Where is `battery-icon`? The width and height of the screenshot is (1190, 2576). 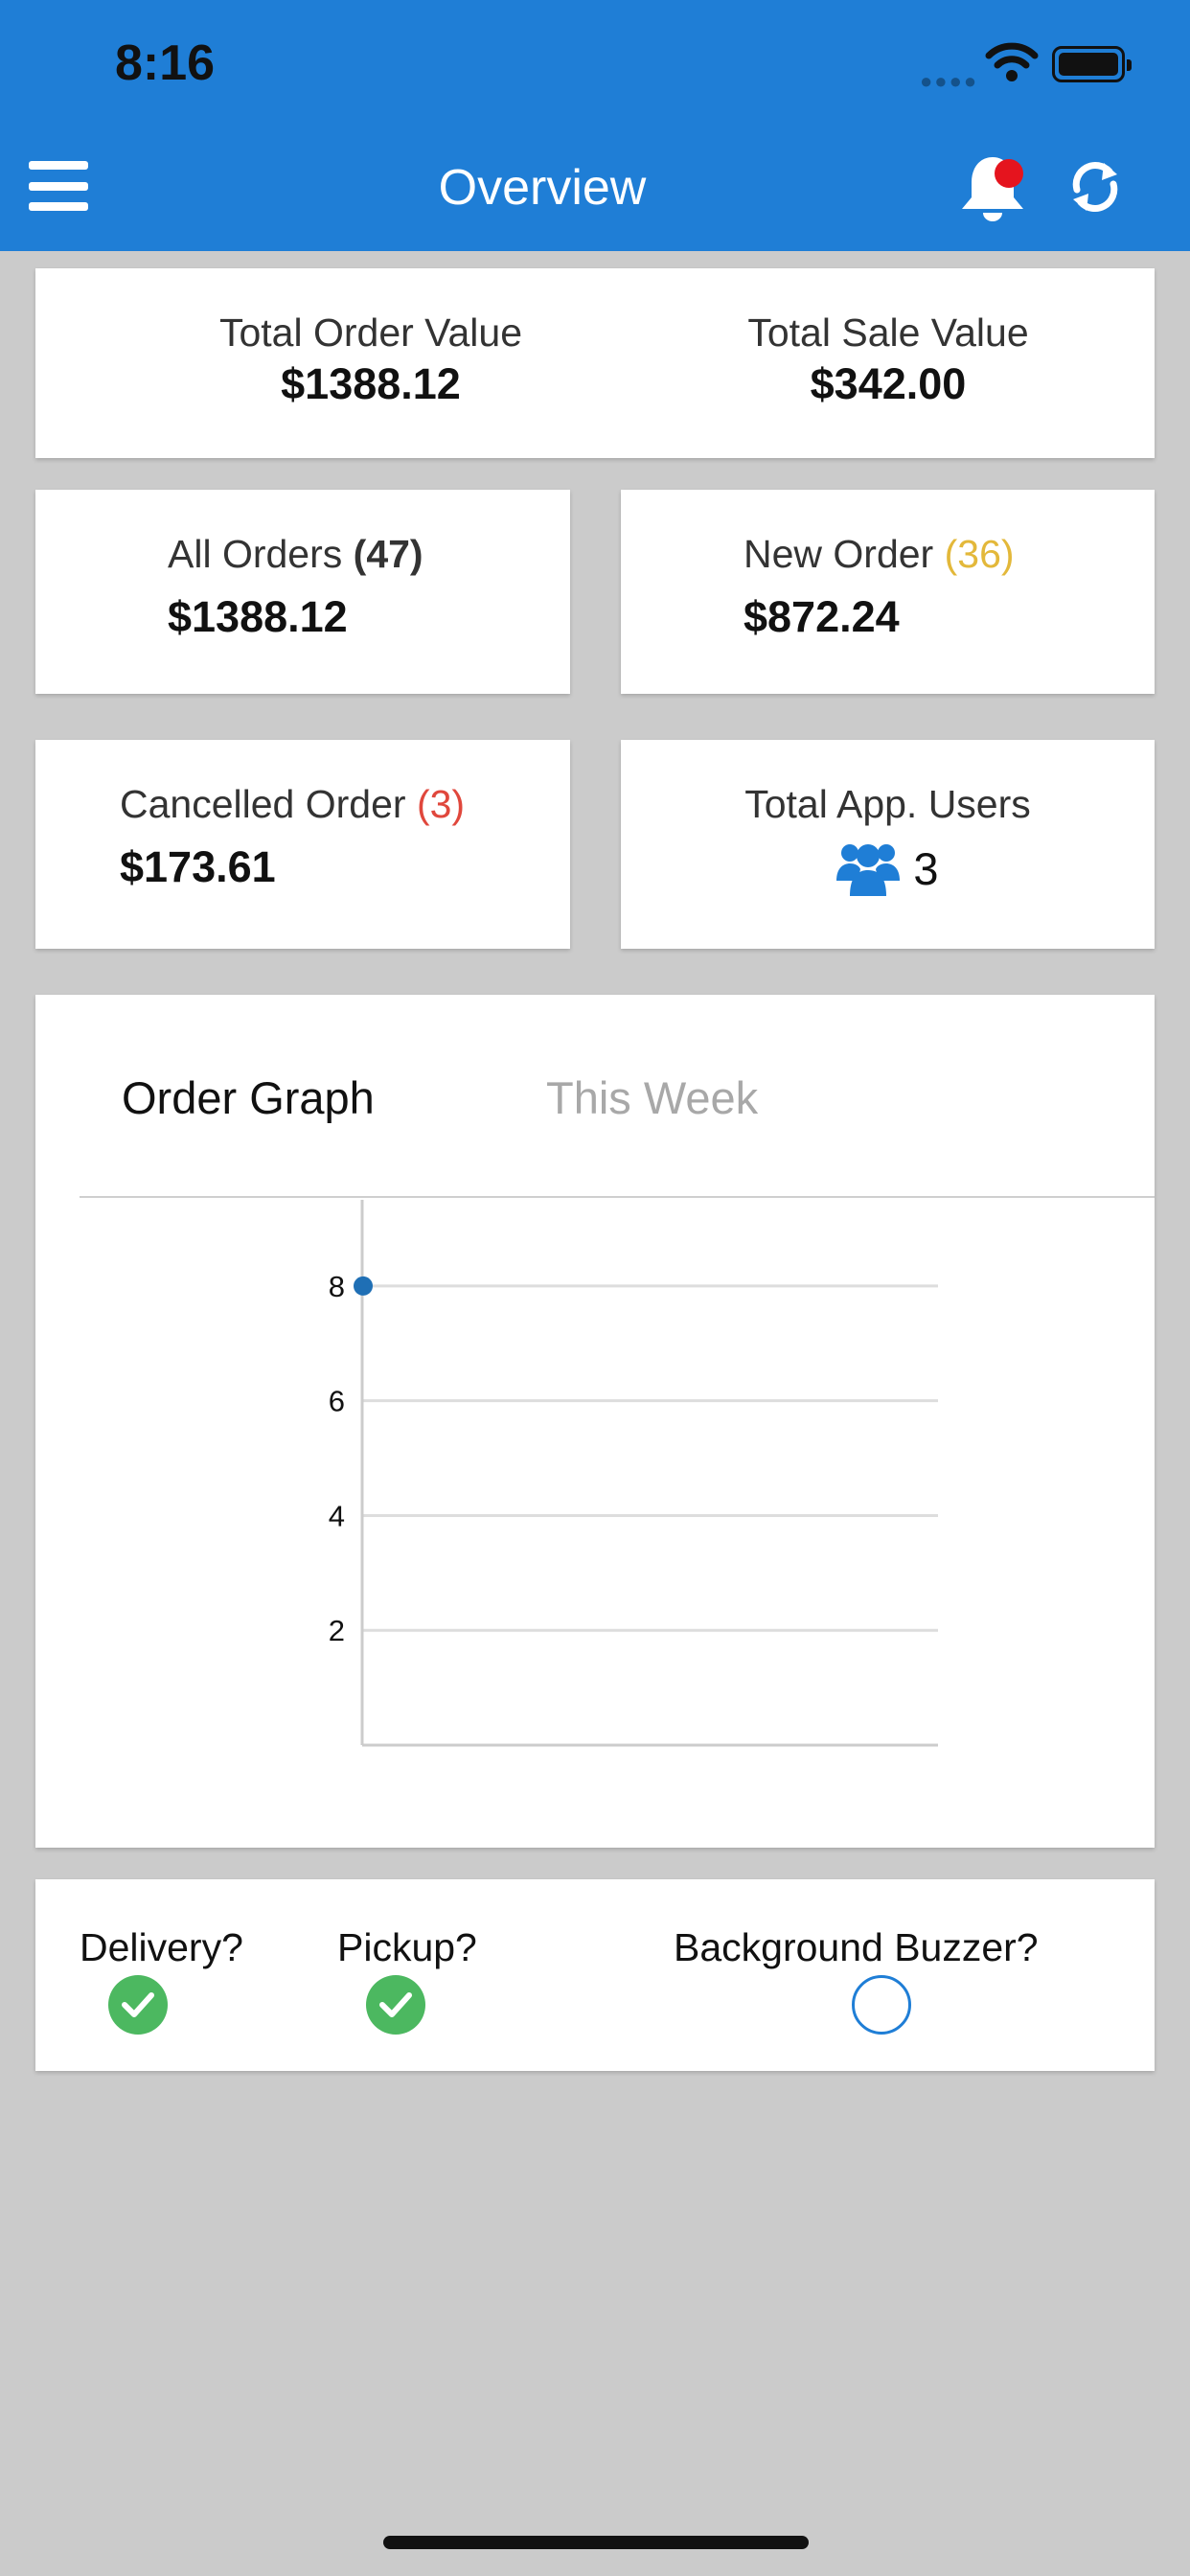
battery-icon is located at coordinates (1092, 64).